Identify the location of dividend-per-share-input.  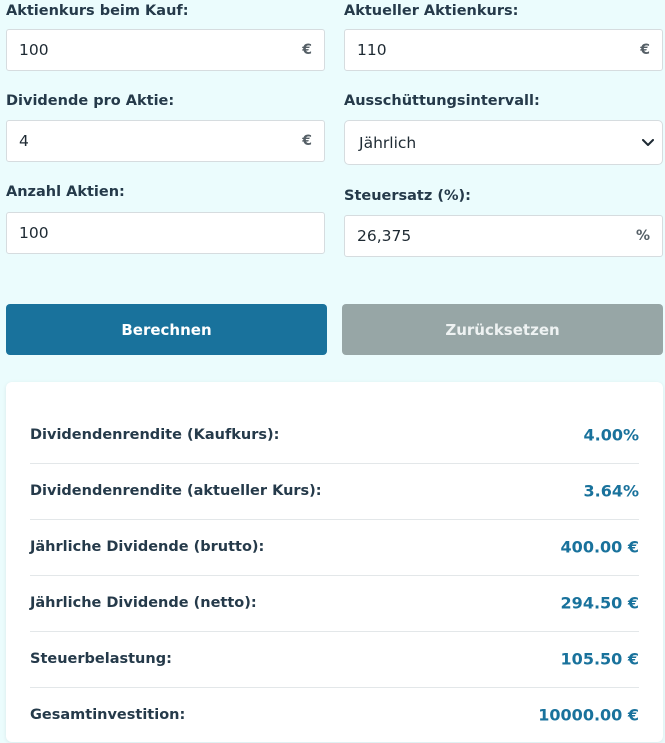
(165, 141).